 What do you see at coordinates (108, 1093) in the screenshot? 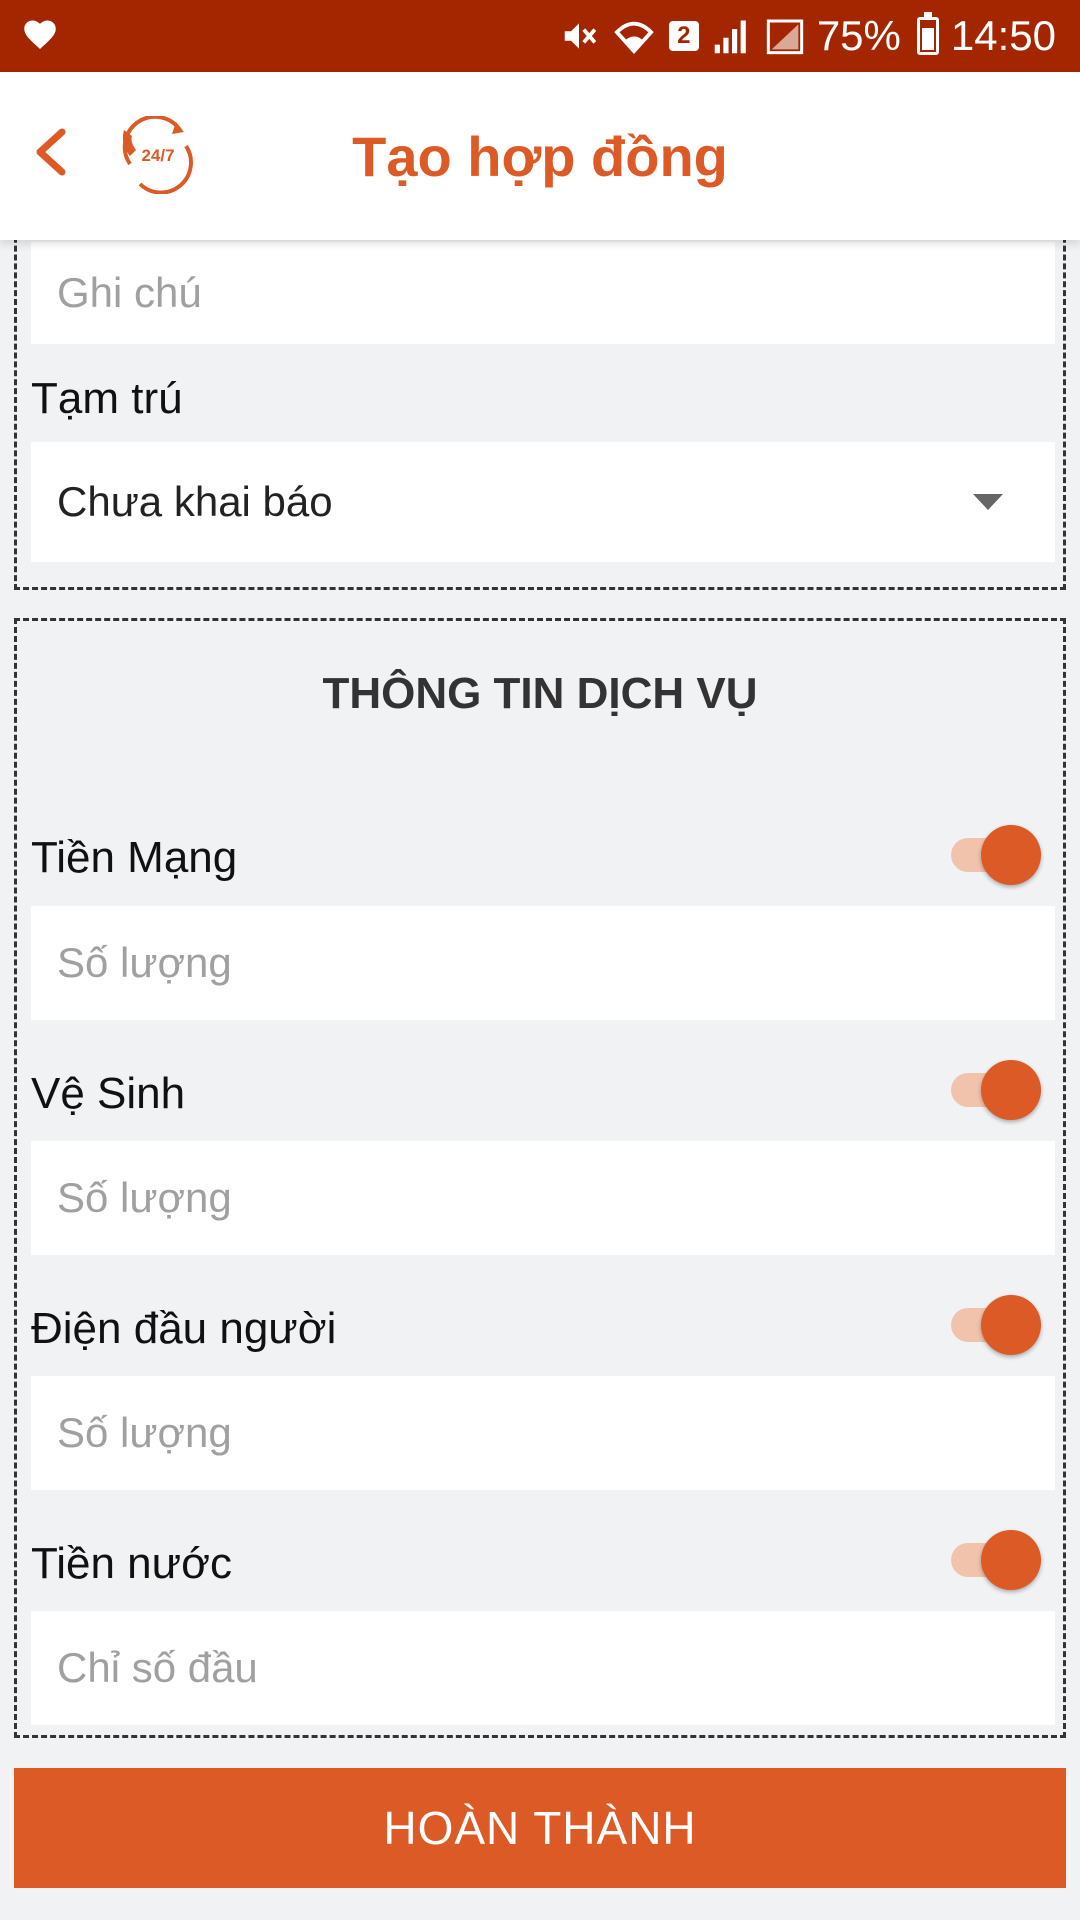
I see `service-label: Vệ Sinh` at bounding box center [108, 1093].